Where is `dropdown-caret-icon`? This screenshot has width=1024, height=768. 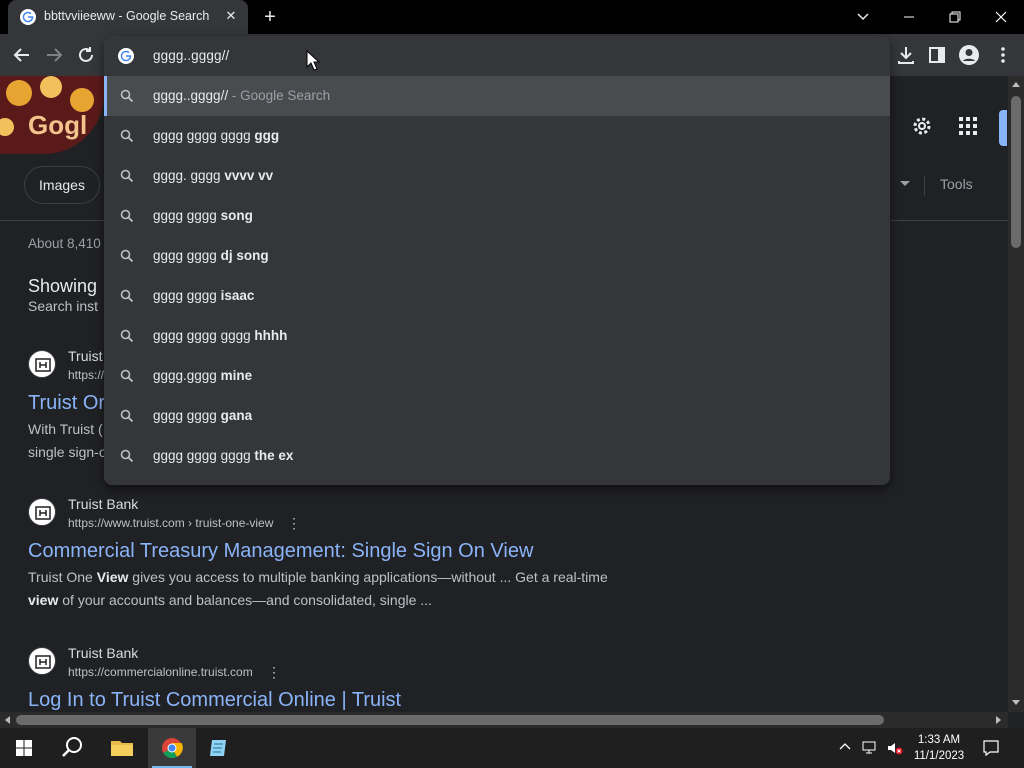
dropdown-caret-icon is located at coordinates (905, 183).